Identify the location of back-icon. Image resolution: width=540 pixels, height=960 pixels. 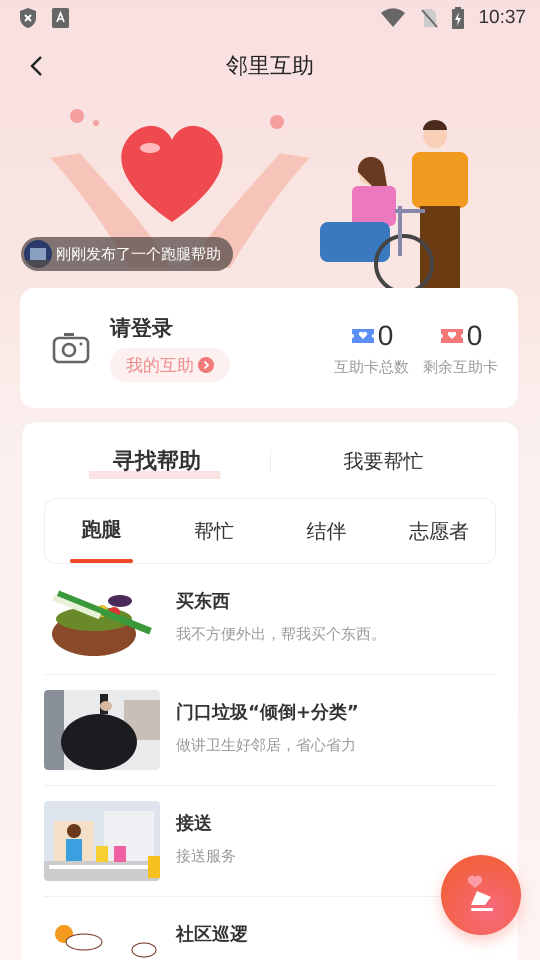
(36, 66).